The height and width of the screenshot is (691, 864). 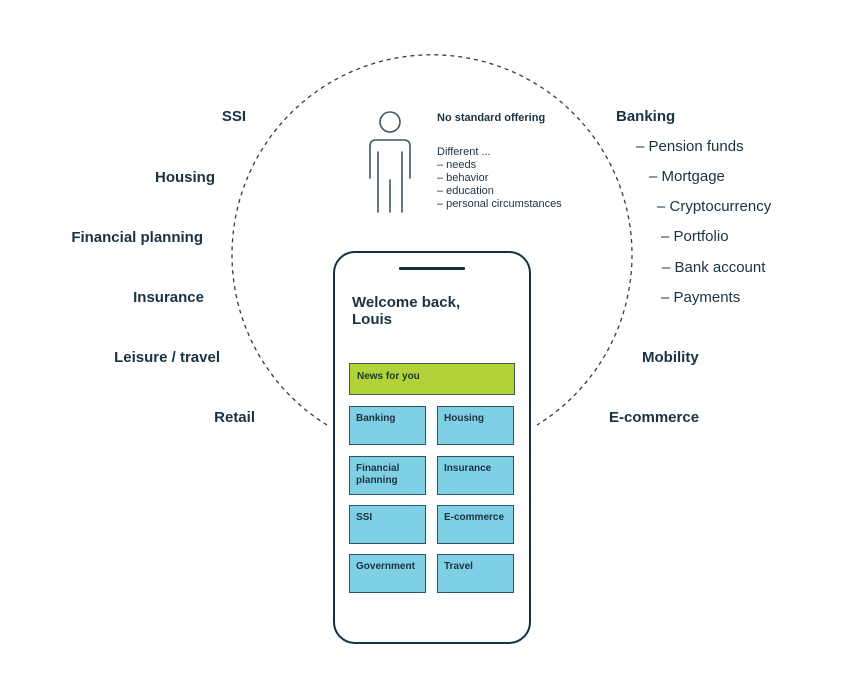 I want to click on label-housing: Housing, so click(x=185, y=177).